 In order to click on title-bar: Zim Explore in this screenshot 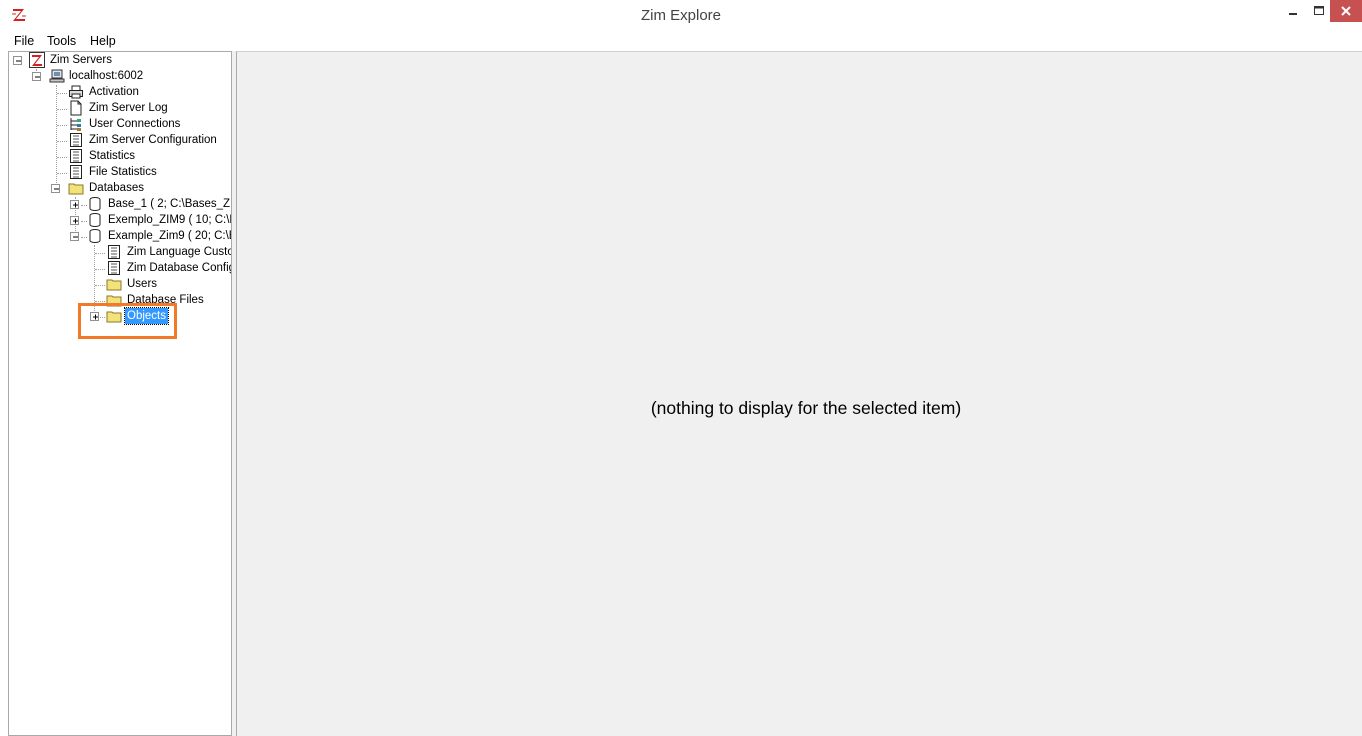, I will do `click(681, 15)`.